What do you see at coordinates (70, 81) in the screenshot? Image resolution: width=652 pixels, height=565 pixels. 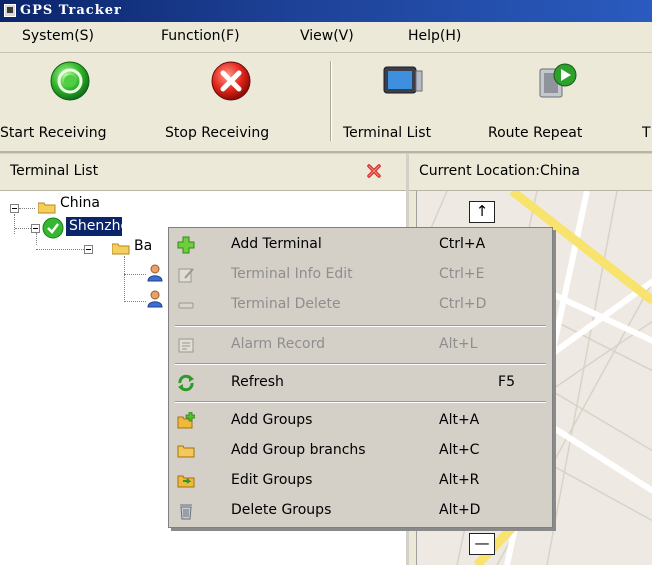 I see `start-icon` at bounding box center [70, 81].